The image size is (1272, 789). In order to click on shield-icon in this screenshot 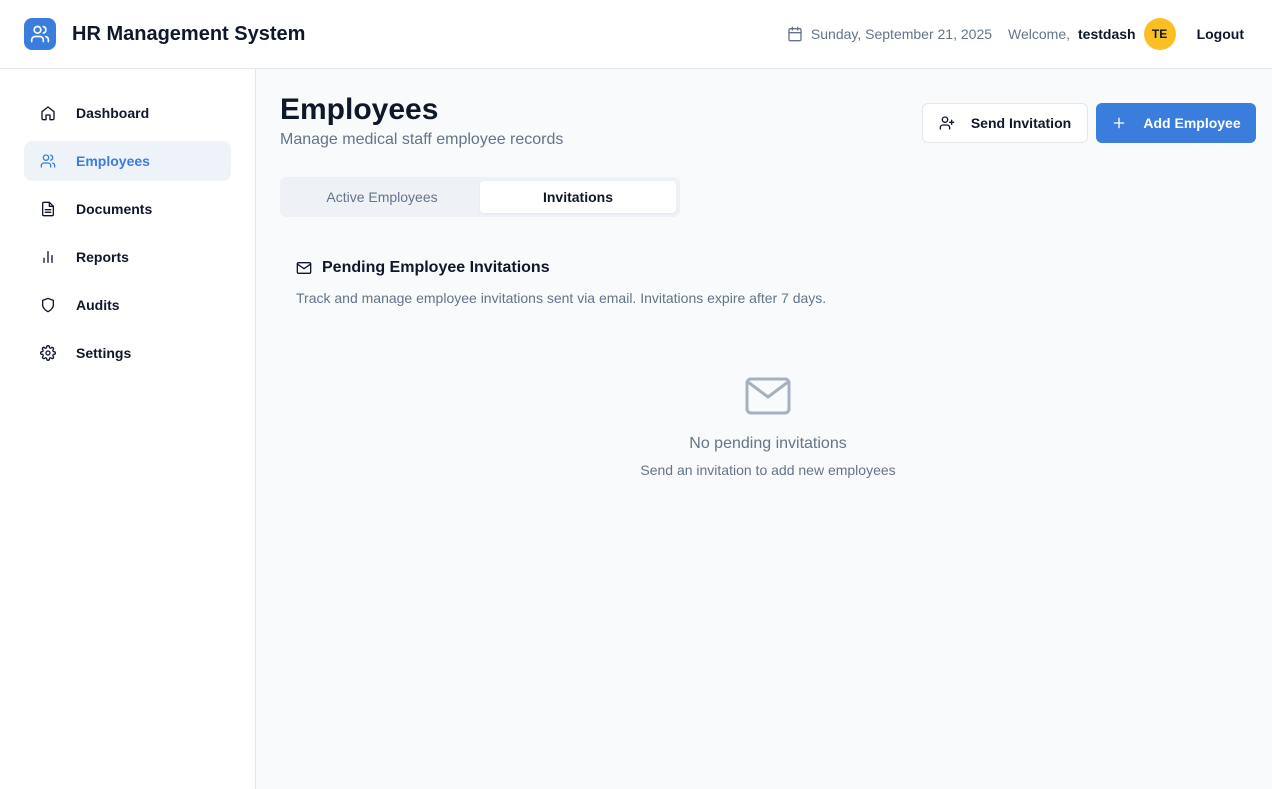, I will do `click(48, 305)`.